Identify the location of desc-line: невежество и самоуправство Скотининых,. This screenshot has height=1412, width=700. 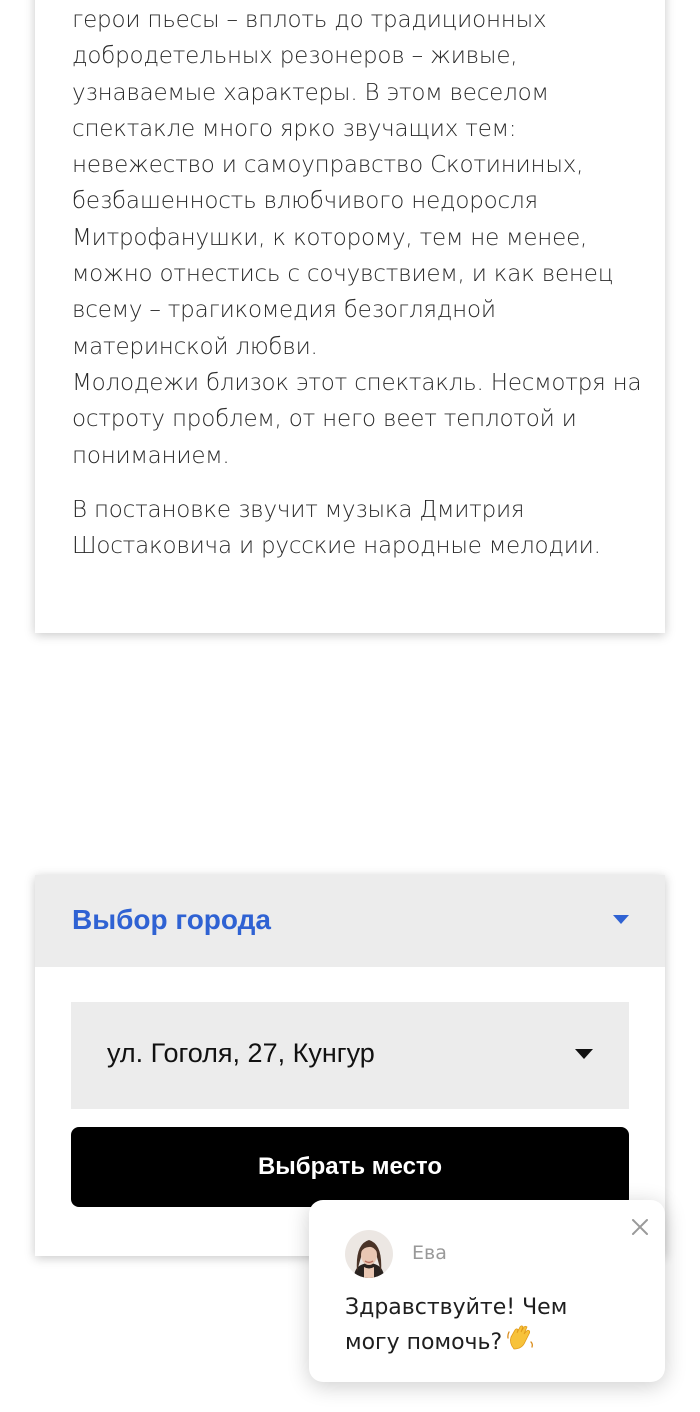
(328, 165).